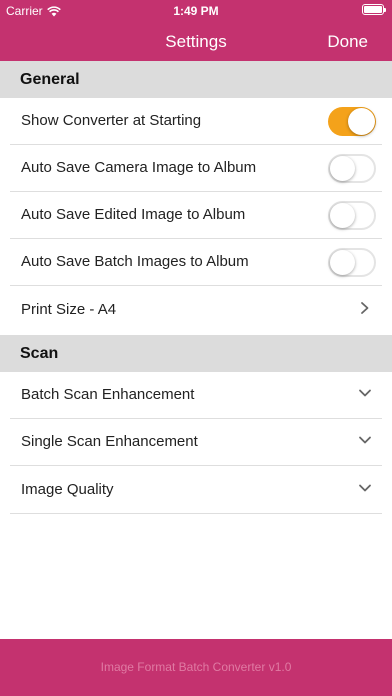 The height and width of the screenshot is (696, 392). I want to click on section-title-general: General, so click(50, 79).